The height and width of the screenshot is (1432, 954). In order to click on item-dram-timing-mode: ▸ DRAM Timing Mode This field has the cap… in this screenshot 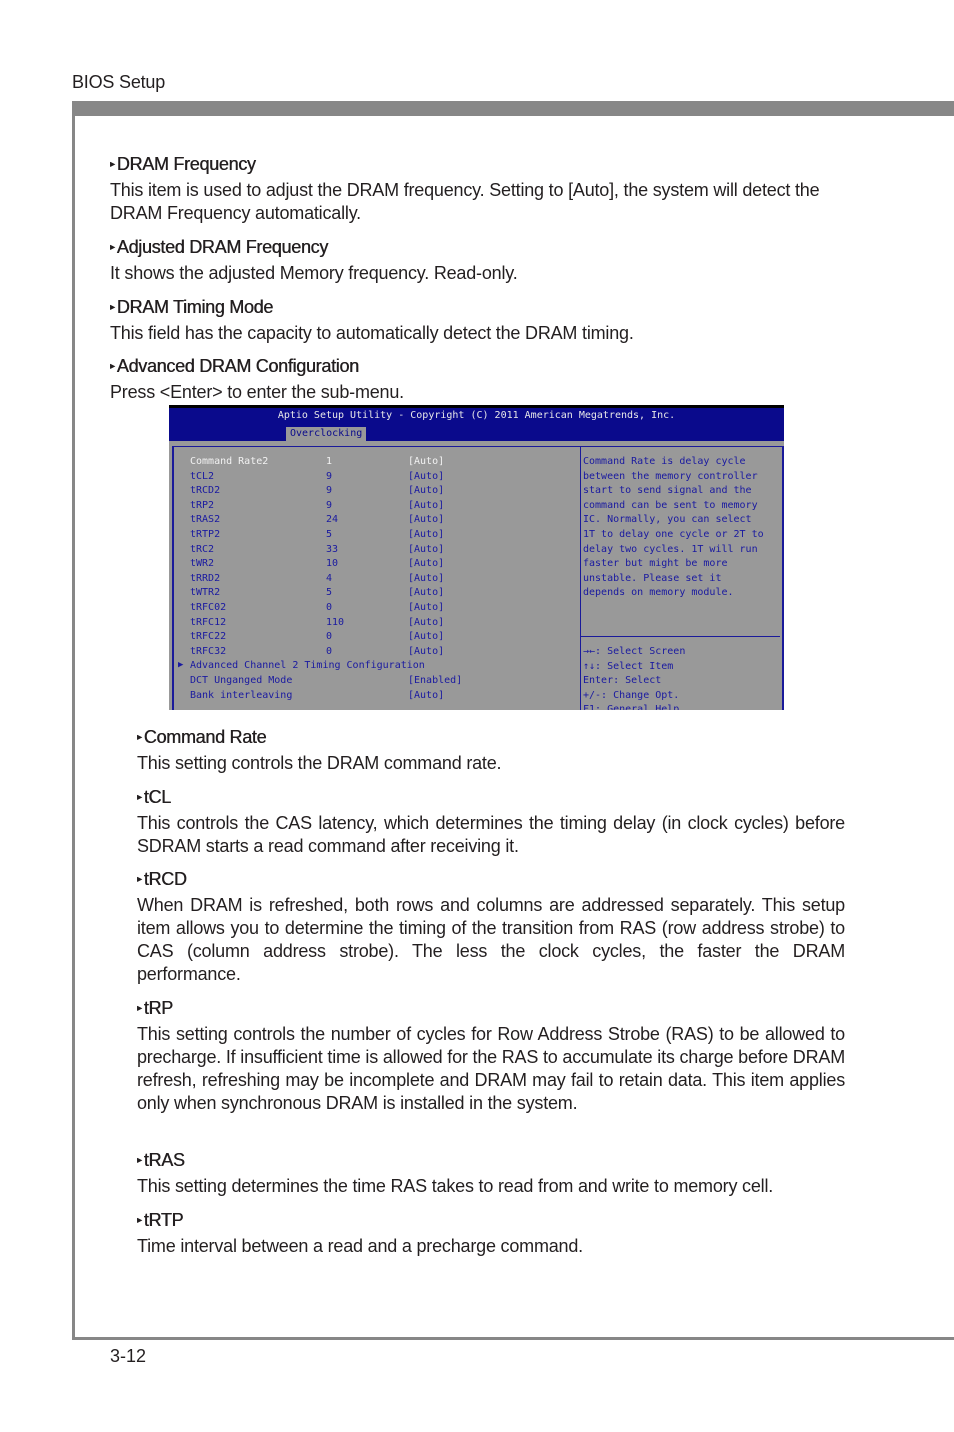, I will do `click(478, 320)`.